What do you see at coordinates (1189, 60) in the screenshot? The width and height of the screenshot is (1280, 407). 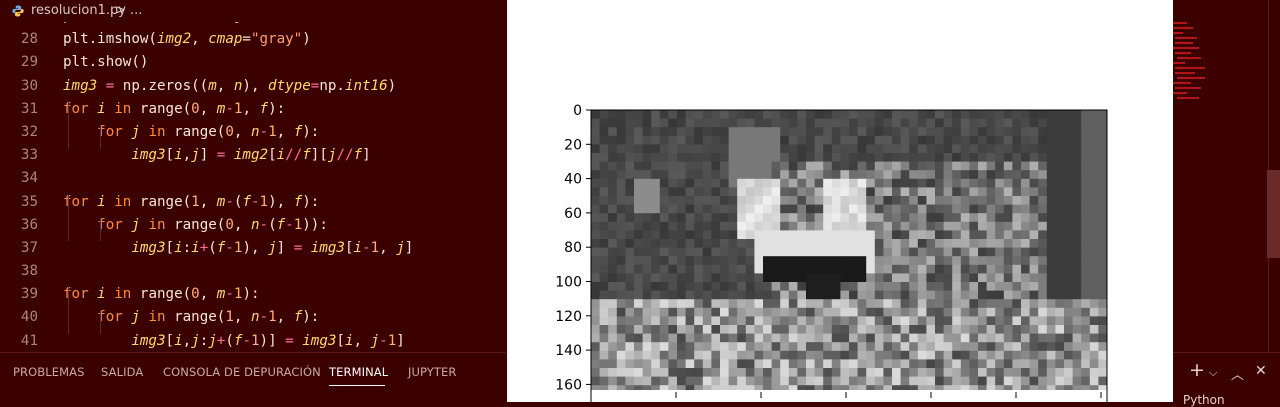 I see `minimap-preview` at bounding box center [1189, 60].